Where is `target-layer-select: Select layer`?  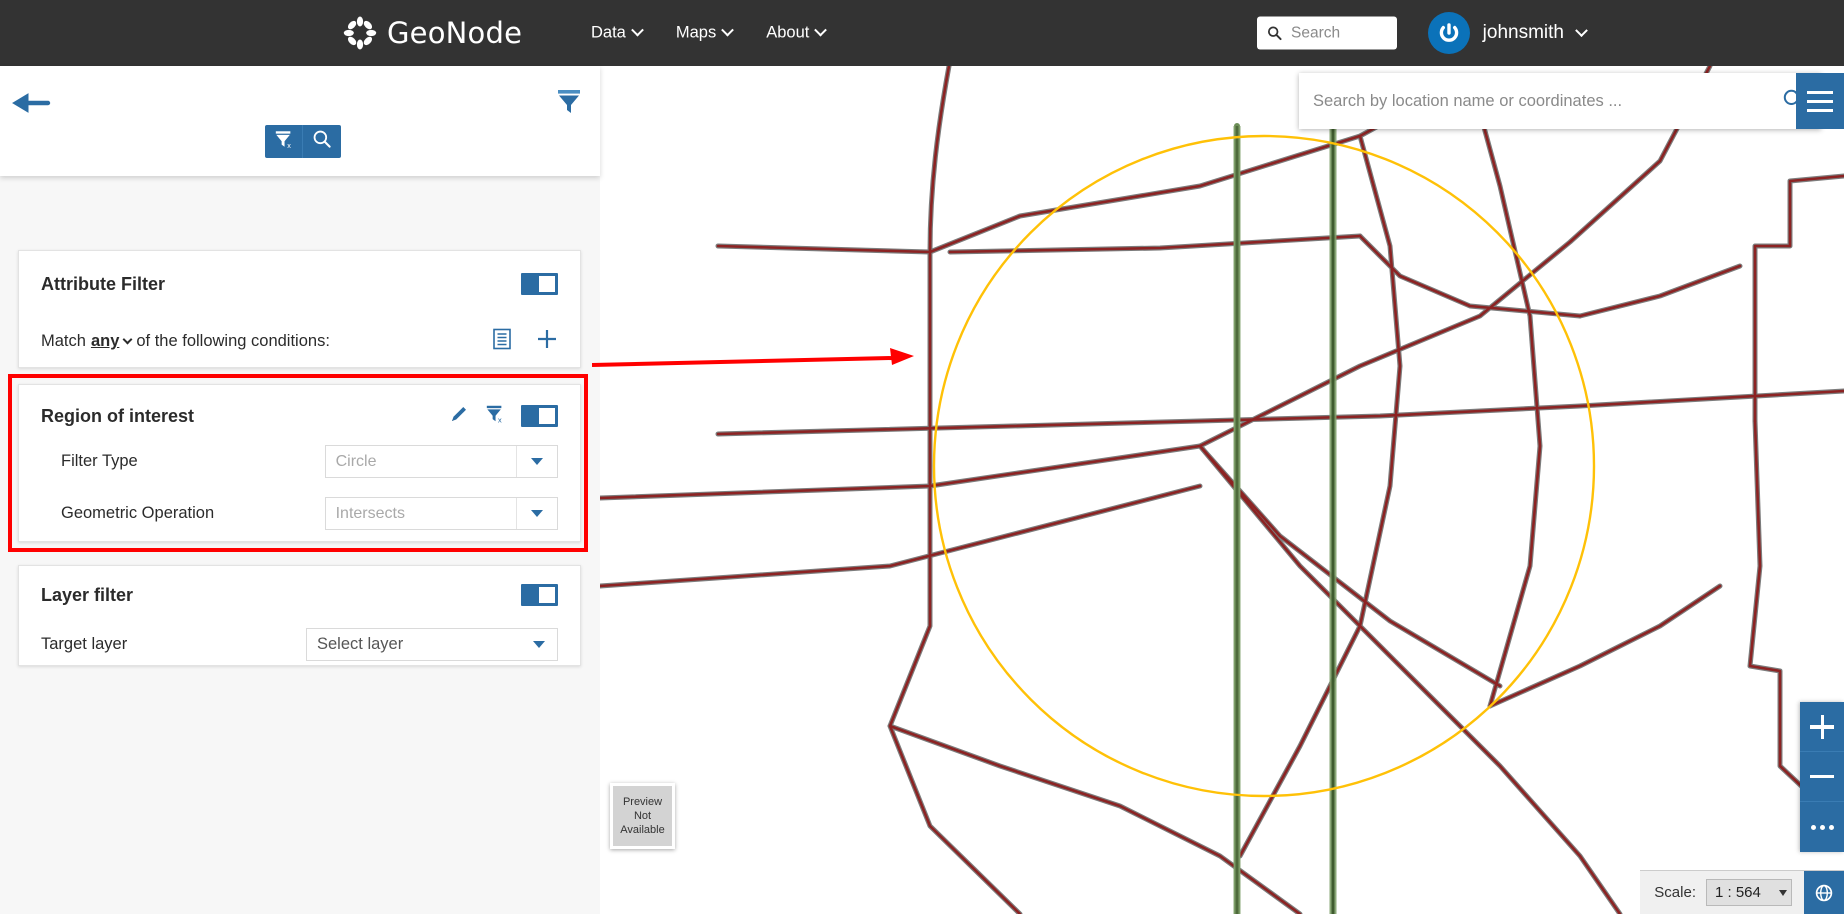 target-layer-select: Select layer is located at coordinates (432, 644).